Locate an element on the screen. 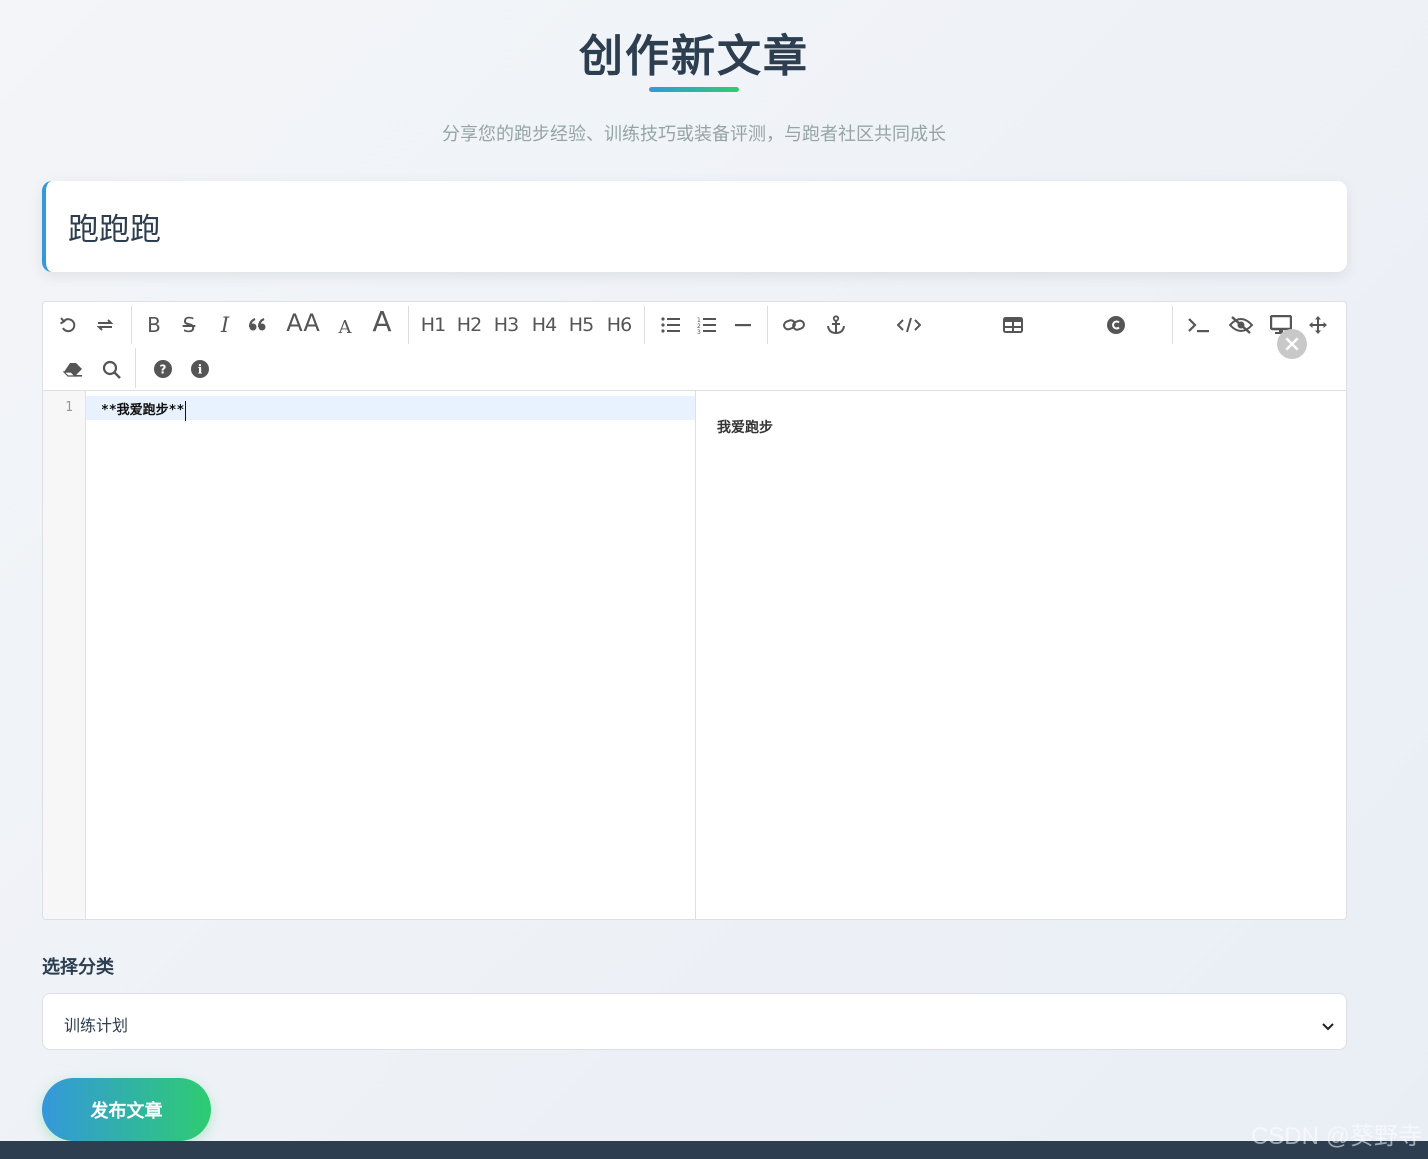 The height and width of the screenshot is (1159, 1428). code-line-text: **我爱跑步** is located at coordinates (143, 410).